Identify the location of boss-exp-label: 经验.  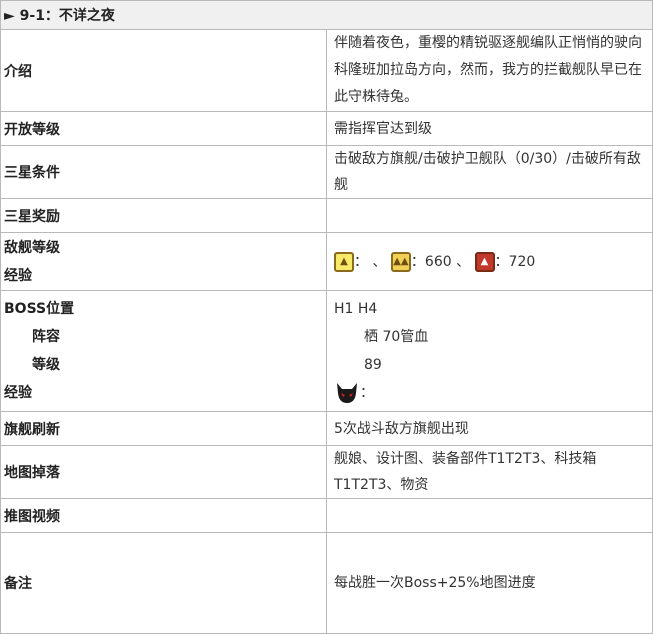
(18, 393).